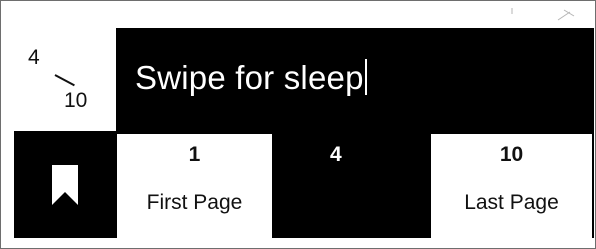  I want to click on page-counter: 4 10, so click(65, 79).